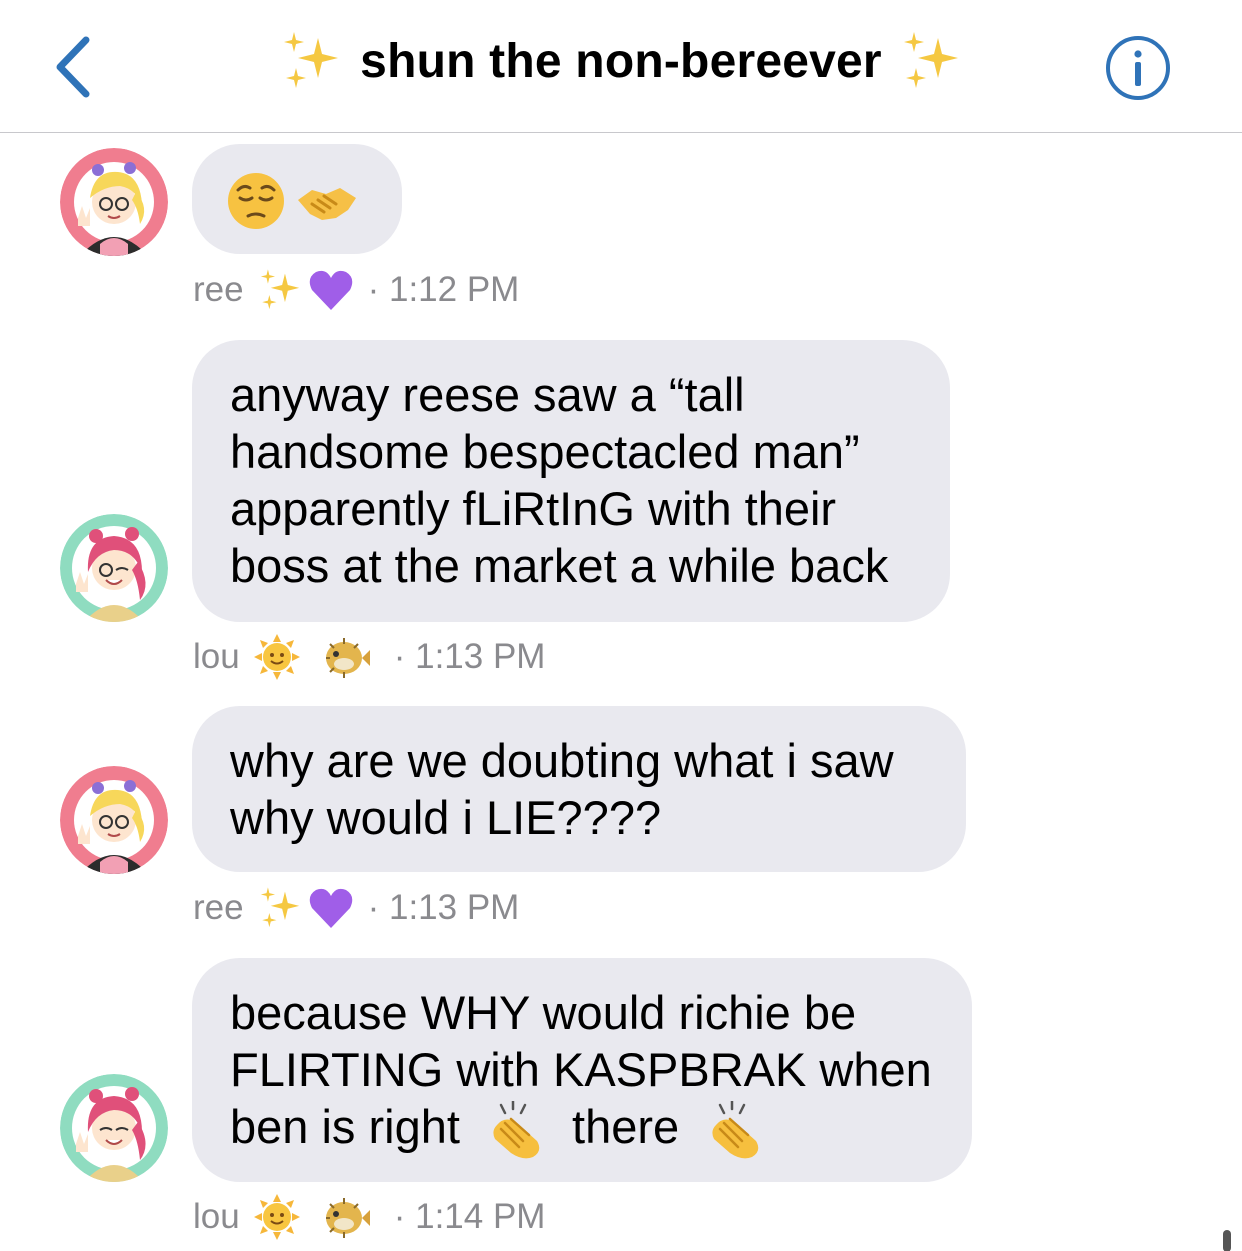 Image resolution: width=1242 pixels, height=1251 pixels. What do you see at coordinates (469, 1216) in the screenshot?
I see `timestamp: · 1:14 PM` at bounding box center [469, 1216].